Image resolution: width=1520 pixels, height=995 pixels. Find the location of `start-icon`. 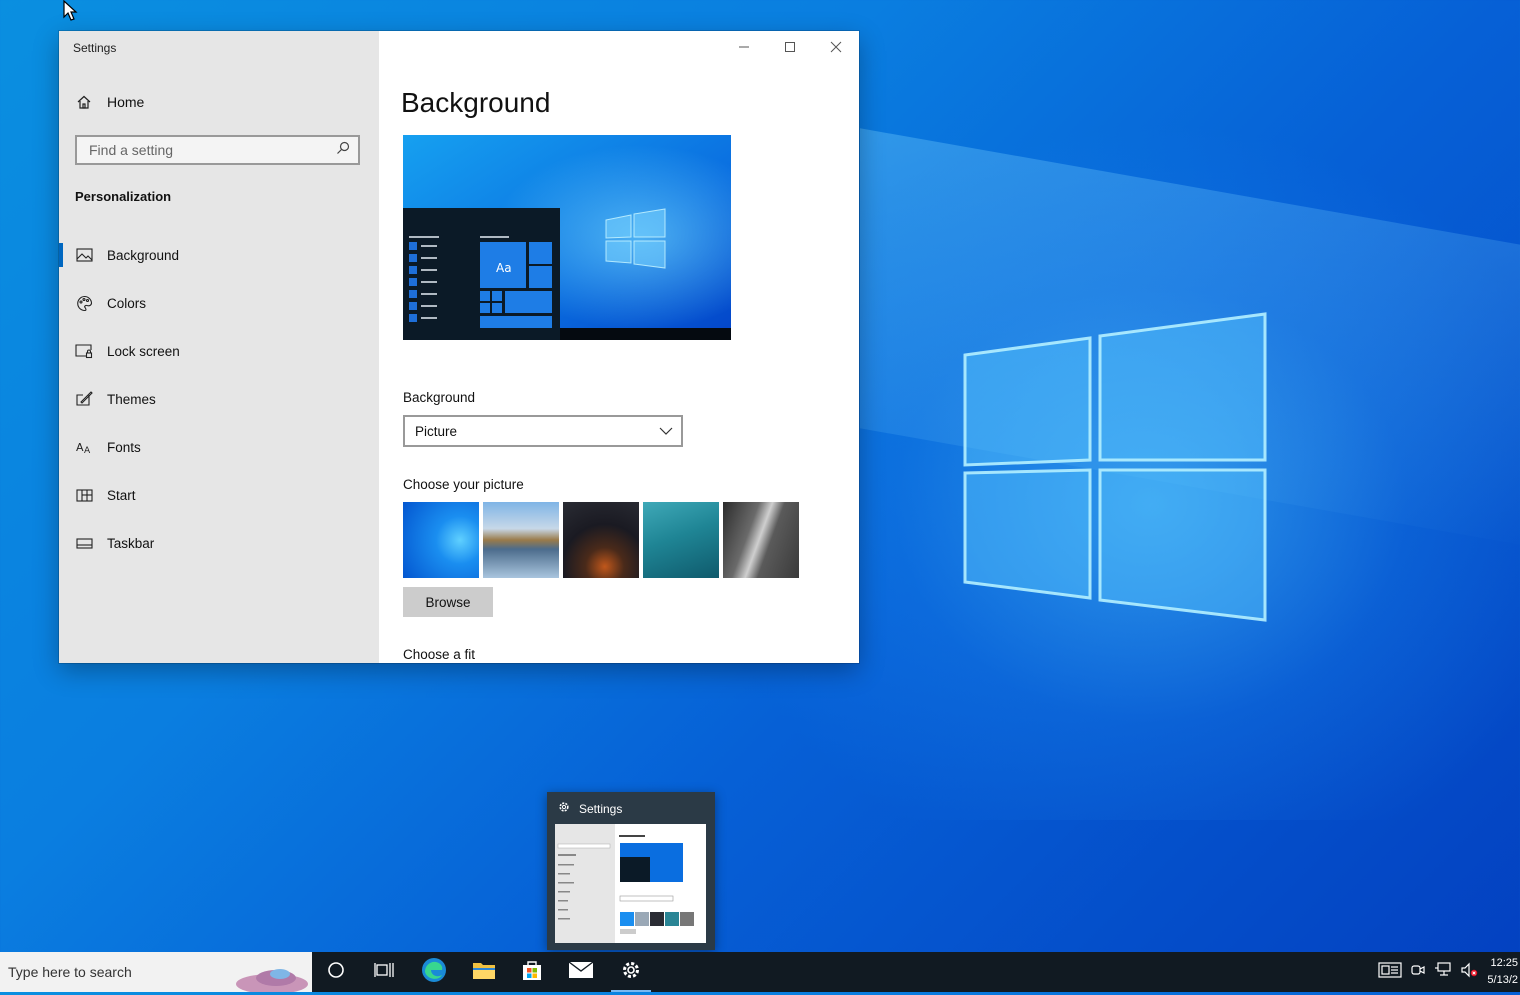

start-icon is located at coordinates (84, 495).